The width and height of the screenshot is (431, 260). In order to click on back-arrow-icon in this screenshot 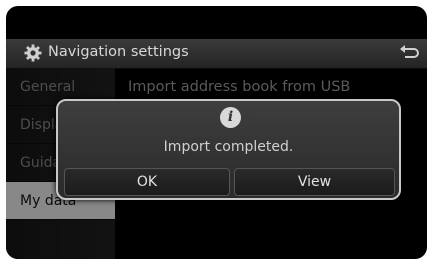, I will do `click(408, 53)`.